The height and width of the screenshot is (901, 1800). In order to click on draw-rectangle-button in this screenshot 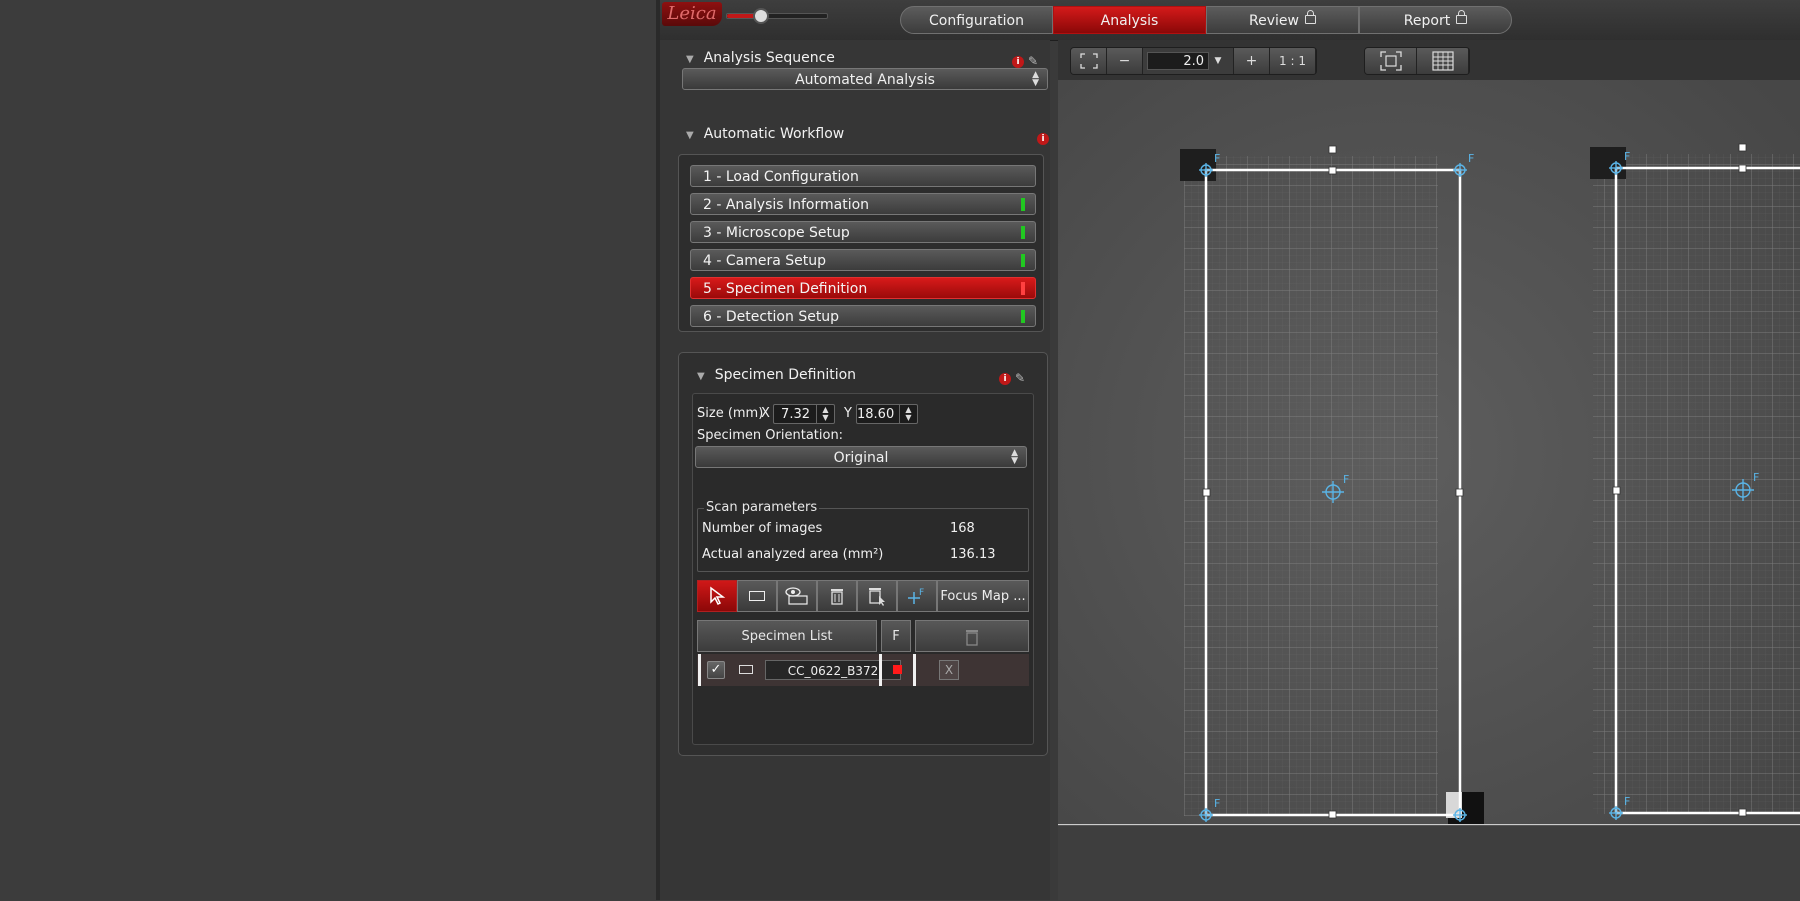, I will do `click(757, 596)`.